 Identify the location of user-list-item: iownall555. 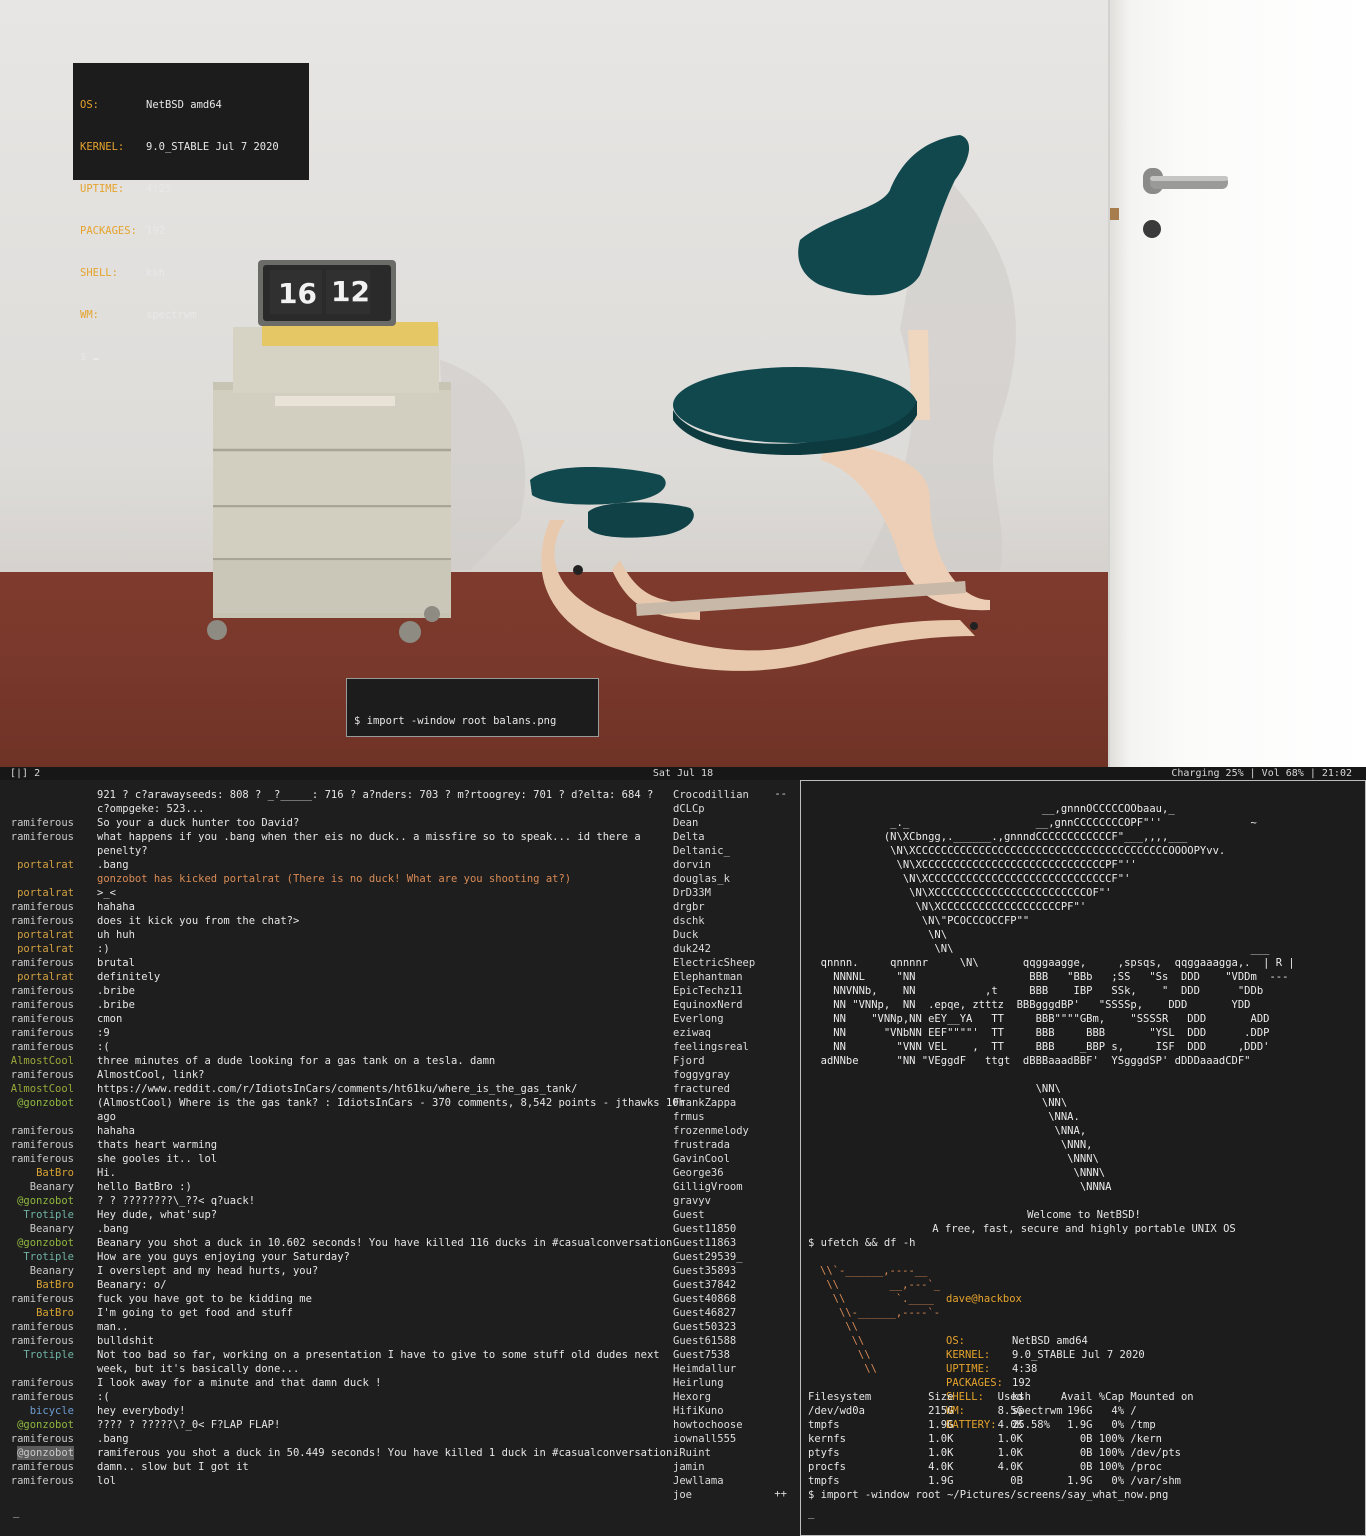
(734, 1439).